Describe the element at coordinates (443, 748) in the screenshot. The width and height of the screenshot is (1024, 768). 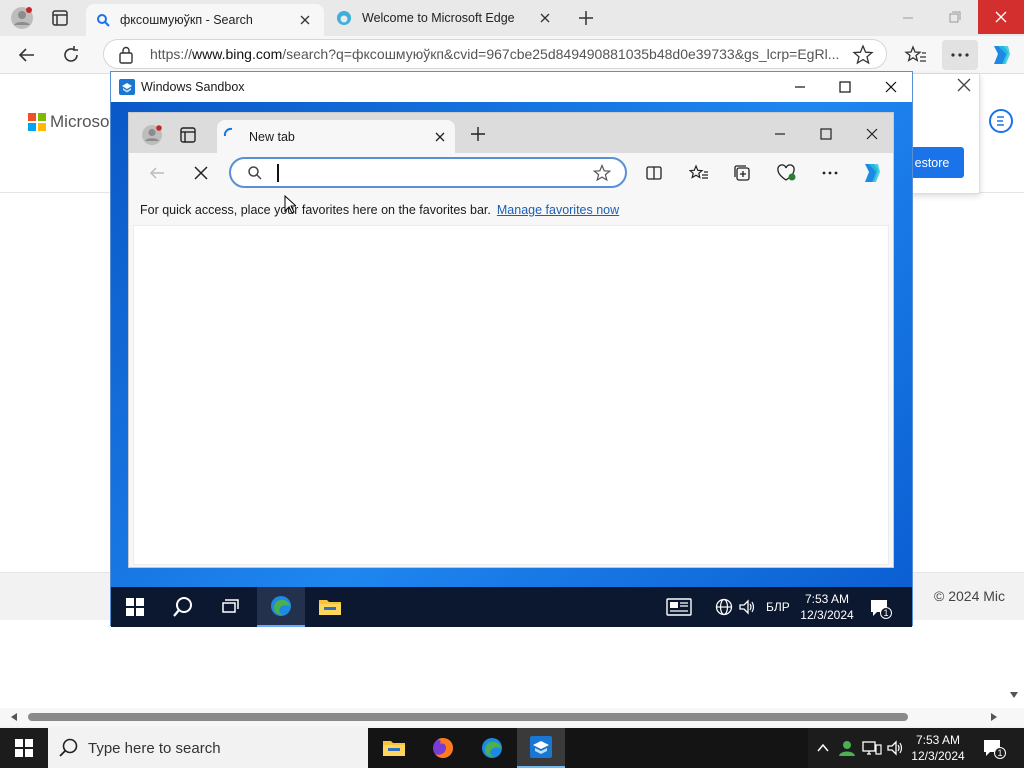
I see `firefox-icon` at that location.